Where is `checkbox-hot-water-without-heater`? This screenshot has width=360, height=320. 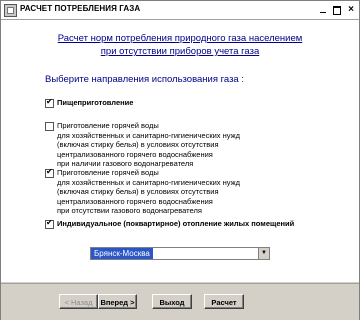
checkbox-hot-water-without-heater is located at coordinates (49, 172).